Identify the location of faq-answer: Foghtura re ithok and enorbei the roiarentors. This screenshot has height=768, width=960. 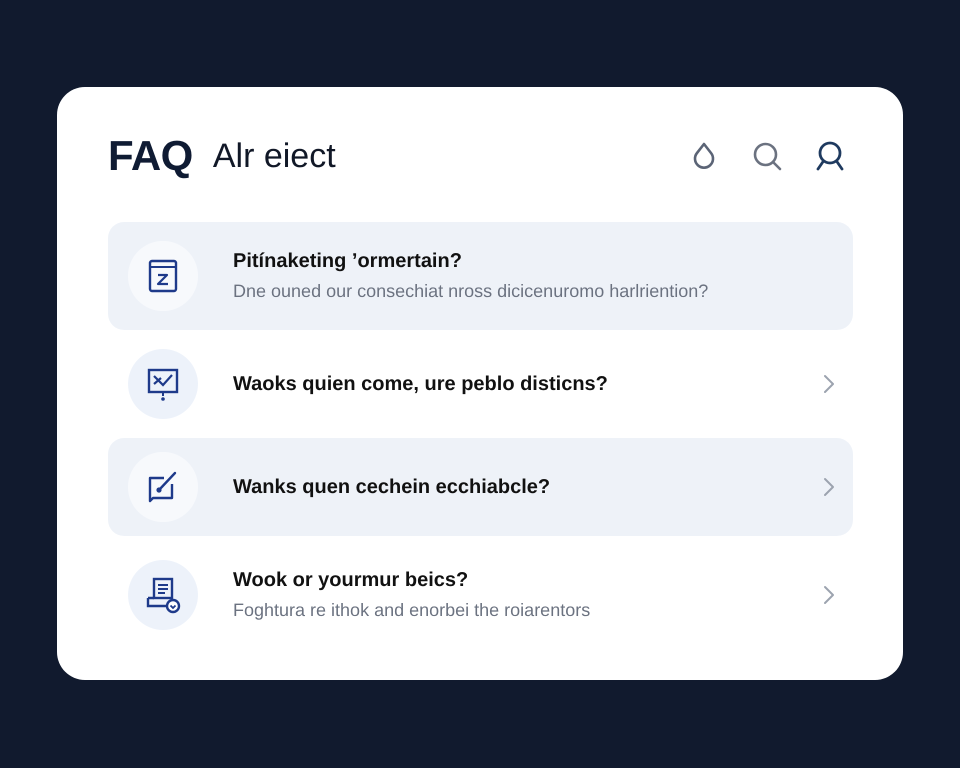
(412, 610).